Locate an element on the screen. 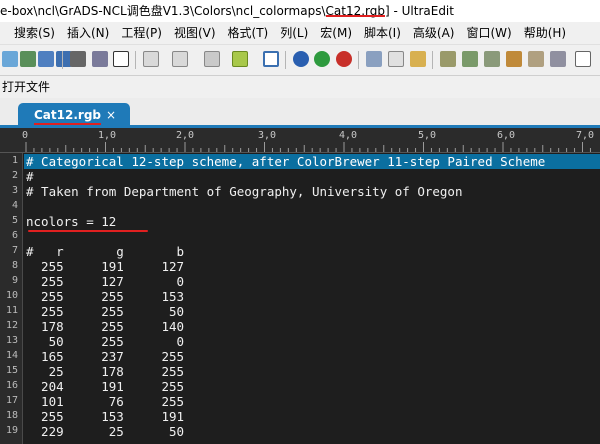 This screenshot has width=600, height=444. line-number: 2 is located at coordinates (14, 175).